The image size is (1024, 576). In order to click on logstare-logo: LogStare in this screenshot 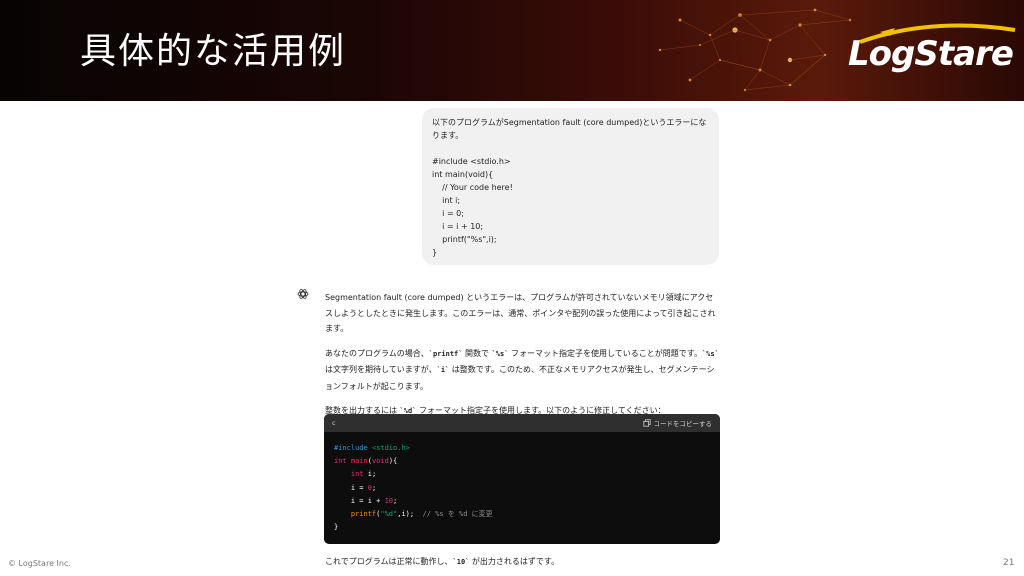, I will do `click(931, 54)`.